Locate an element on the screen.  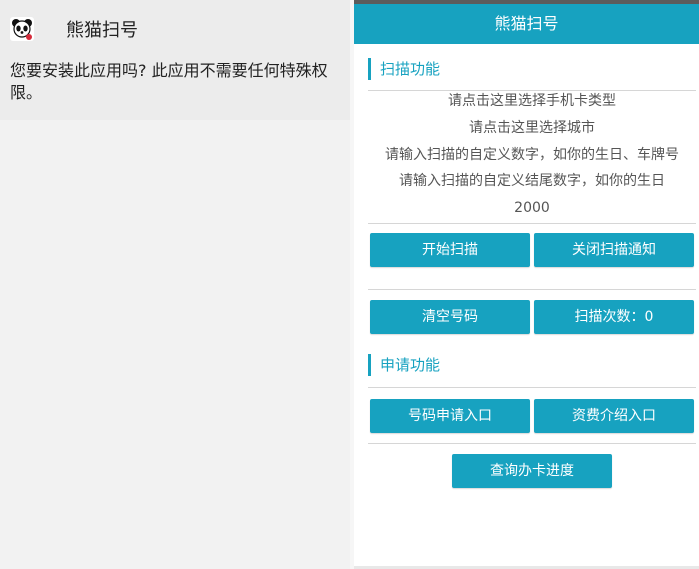
app-title: 熊猫扫号 is located at coordinates (526, 23).